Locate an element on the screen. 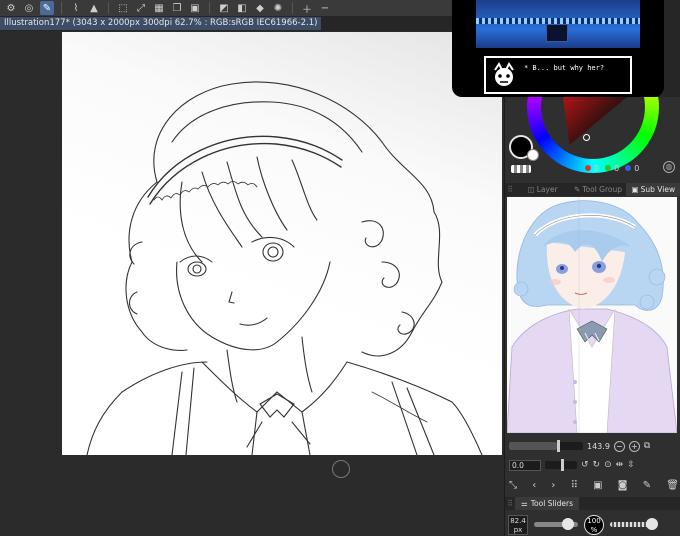 This screenshot has width=680, height=536. opacity-readout: 100 % is located at coordinates (594, 524).